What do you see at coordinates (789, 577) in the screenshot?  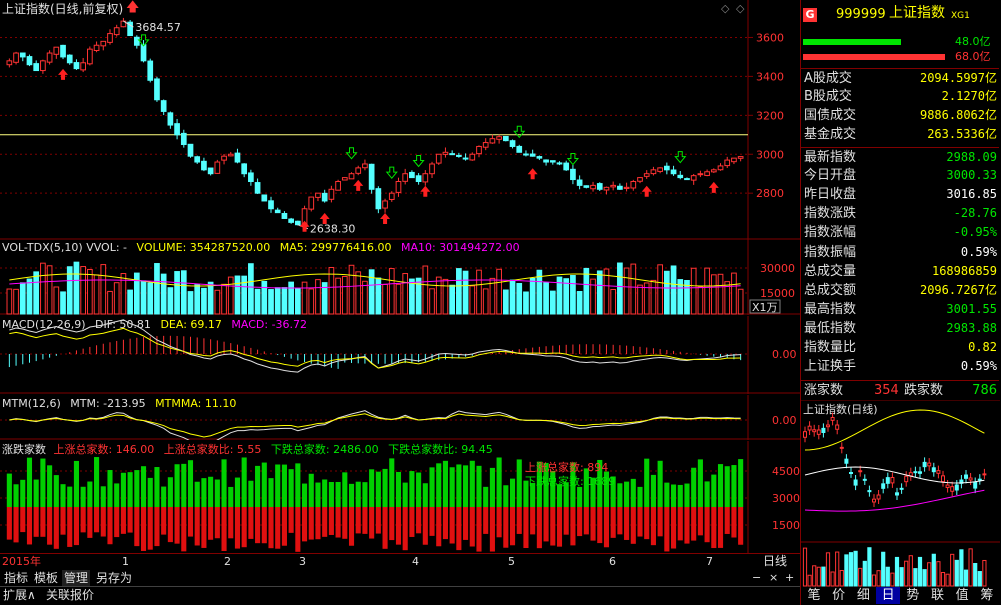 I see `plus-icon: +` at bounding box center [789, 577].